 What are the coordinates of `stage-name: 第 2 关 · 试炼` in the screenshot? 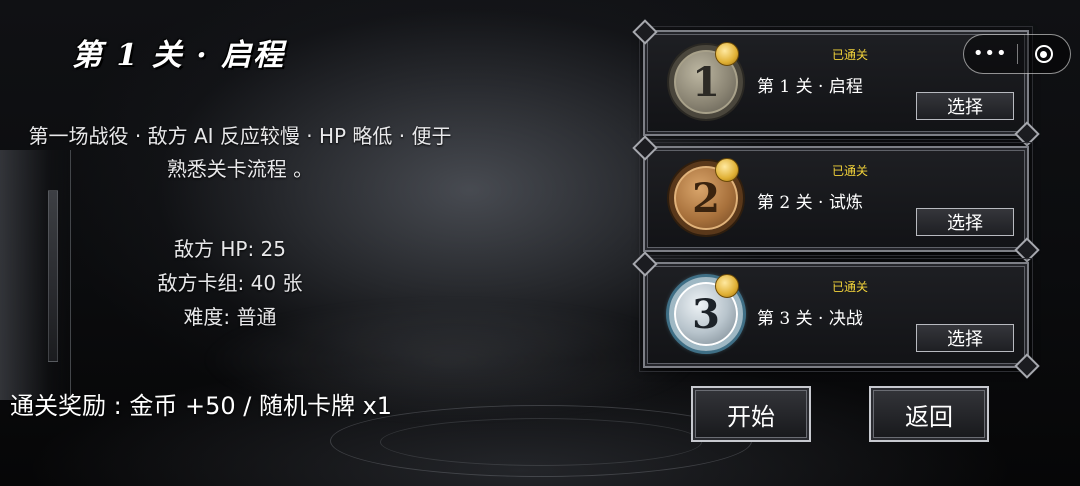 It's located at (810, 203).